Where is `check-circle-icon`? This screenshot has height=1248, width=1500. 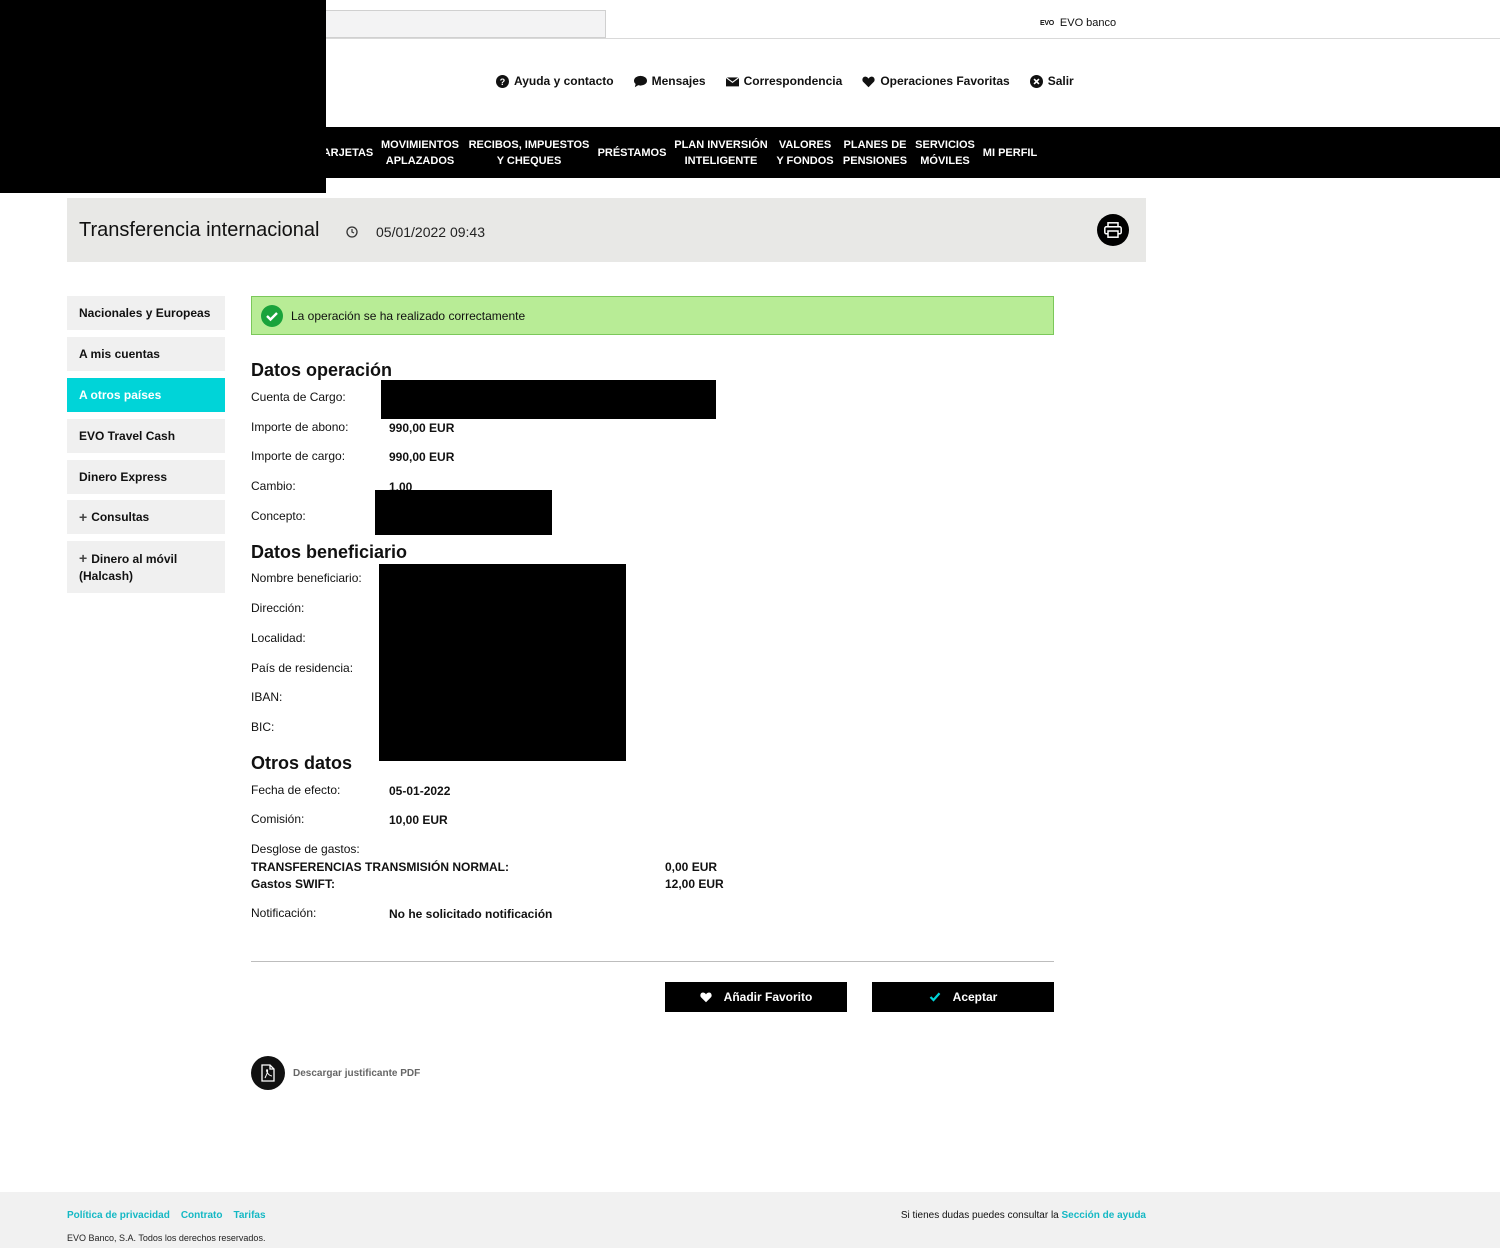 check-circle-icon is located at coordinates (272, 315).